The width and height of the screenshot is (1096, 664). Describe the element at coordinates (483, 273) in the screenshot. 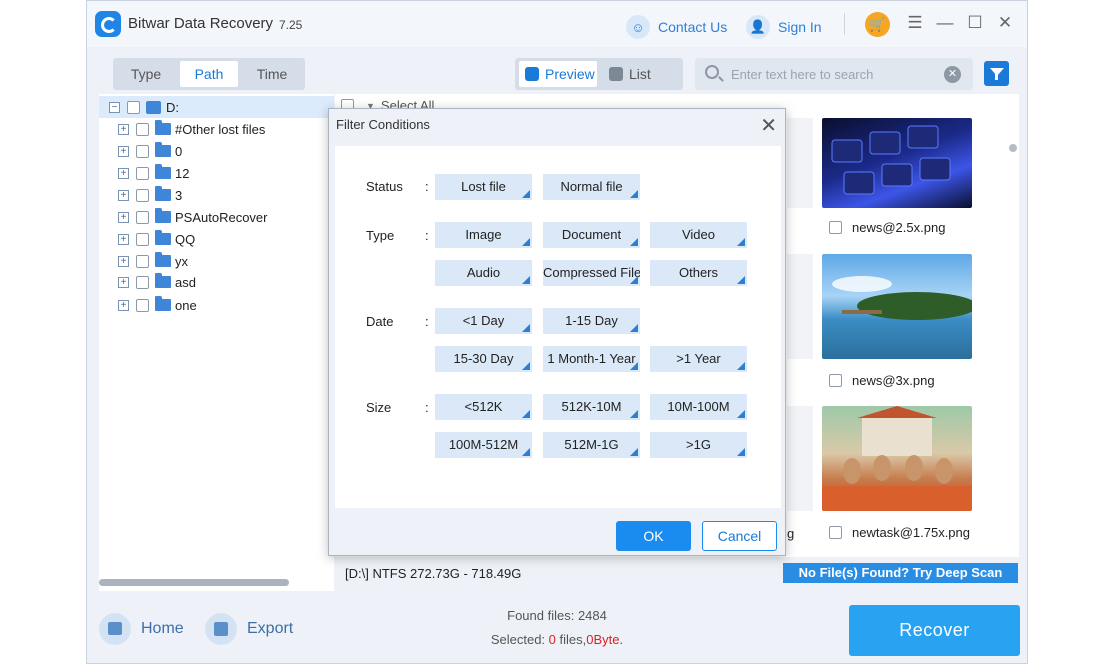

I see `type-option: Audio` at that location.